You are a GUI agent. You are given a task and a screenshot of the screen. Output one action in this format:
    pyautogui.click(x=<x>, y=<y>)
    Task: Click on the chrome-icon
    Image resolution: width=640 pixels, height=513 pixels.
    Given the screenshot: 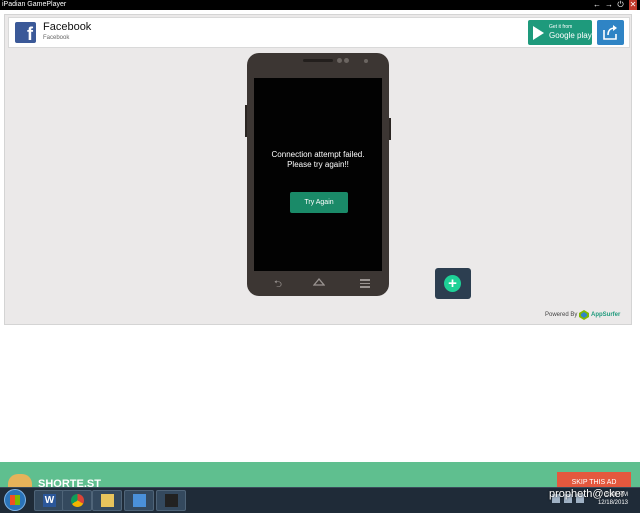 What is the action you would take?
    pyautogui.click(x=77, y=500)
    